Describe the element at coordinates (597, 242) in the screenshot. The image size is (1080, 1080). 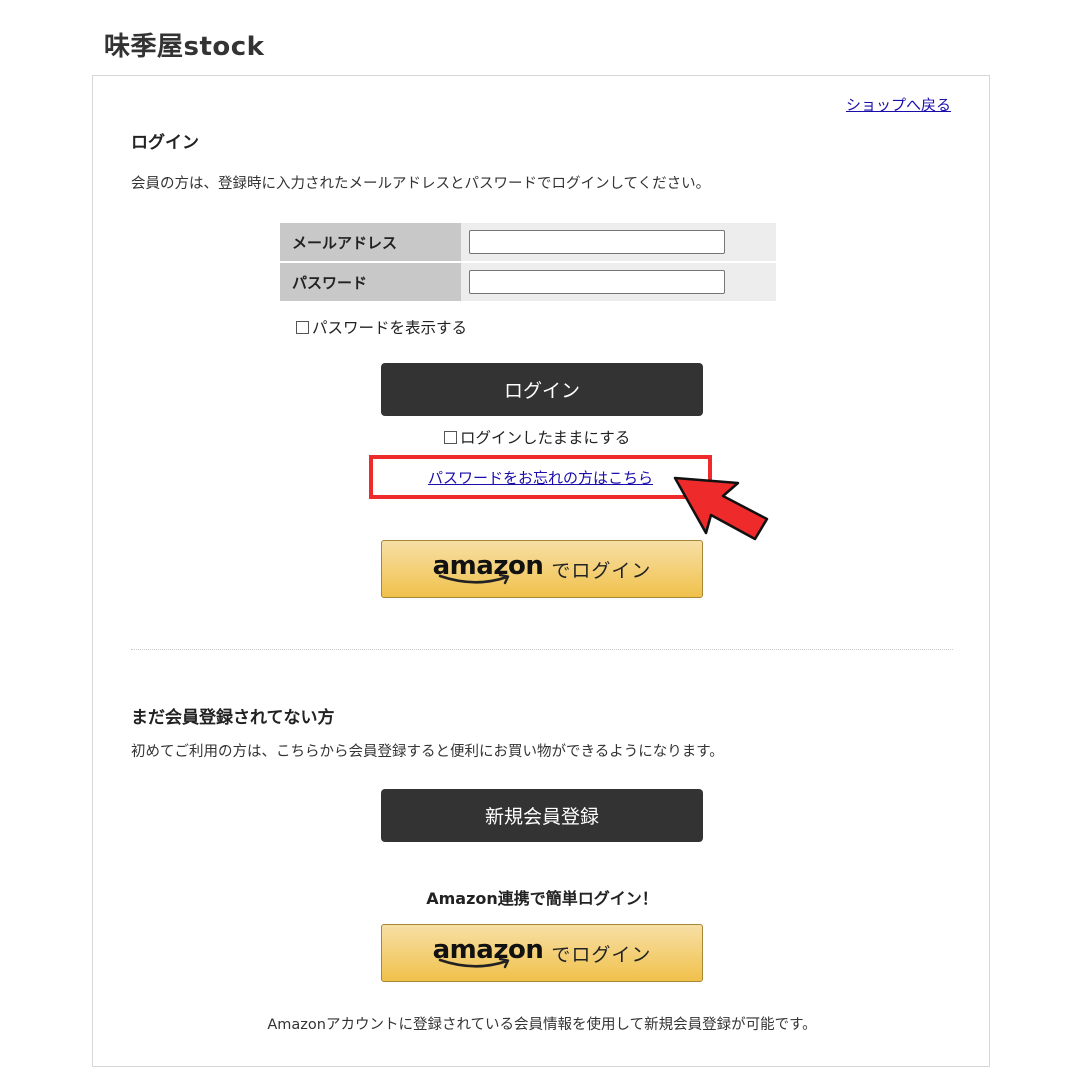
I see `email-input` at that location.